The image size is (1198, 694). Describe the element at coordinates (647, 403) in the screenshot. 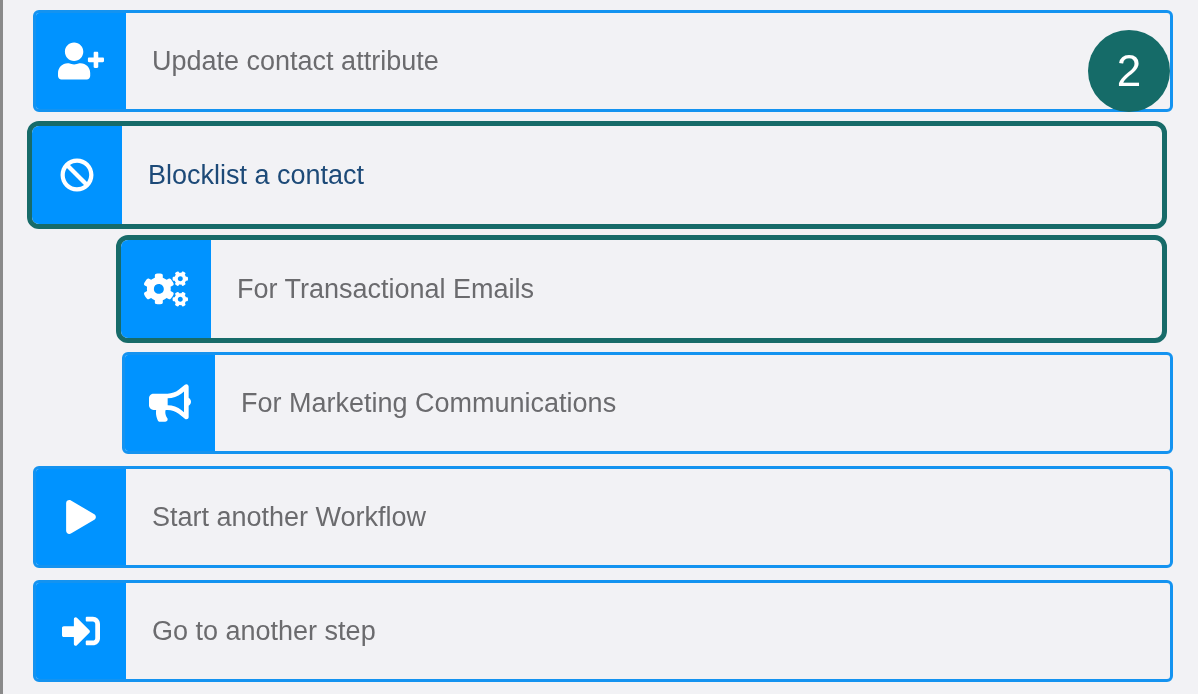

I see `action-item: For Marketing Communications` at that location.